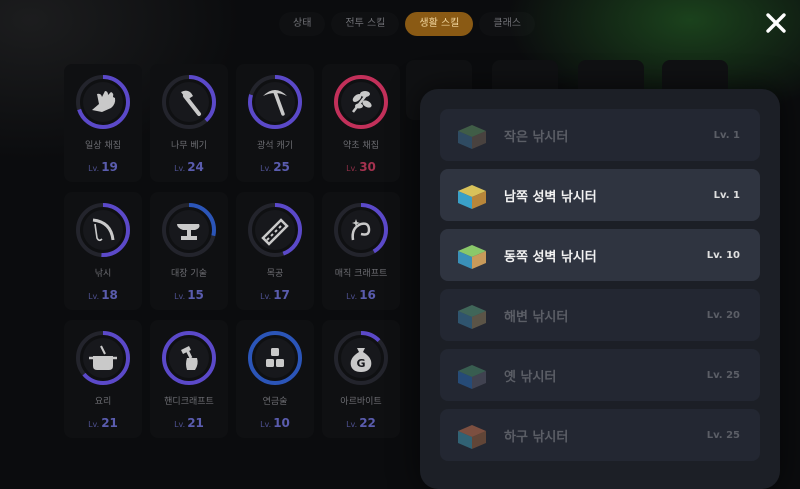 The width and height of the screenshot is (800, 489). I want to click on skill-card-herb-gathering: 약초 채집 Lv. 30, so click(361, 123).